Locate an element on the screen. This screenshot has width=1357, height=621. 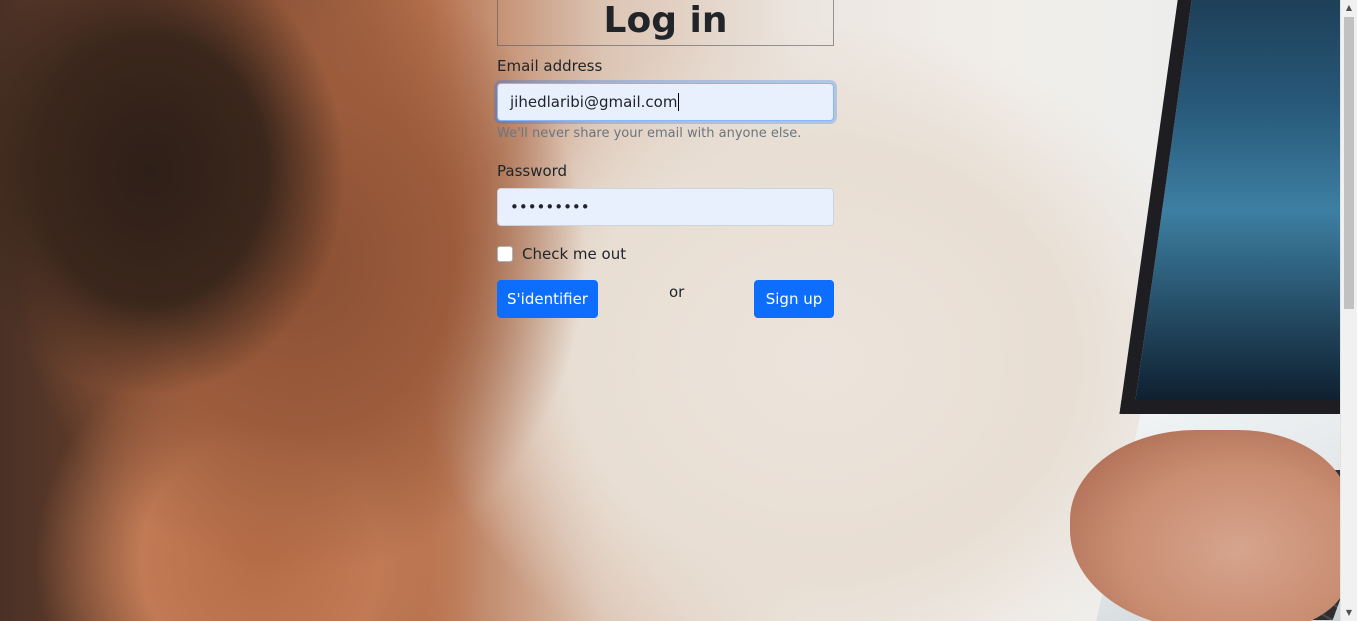
vertical-scrollbar: ▲ ▼ is located at coordinates (1348, 310).